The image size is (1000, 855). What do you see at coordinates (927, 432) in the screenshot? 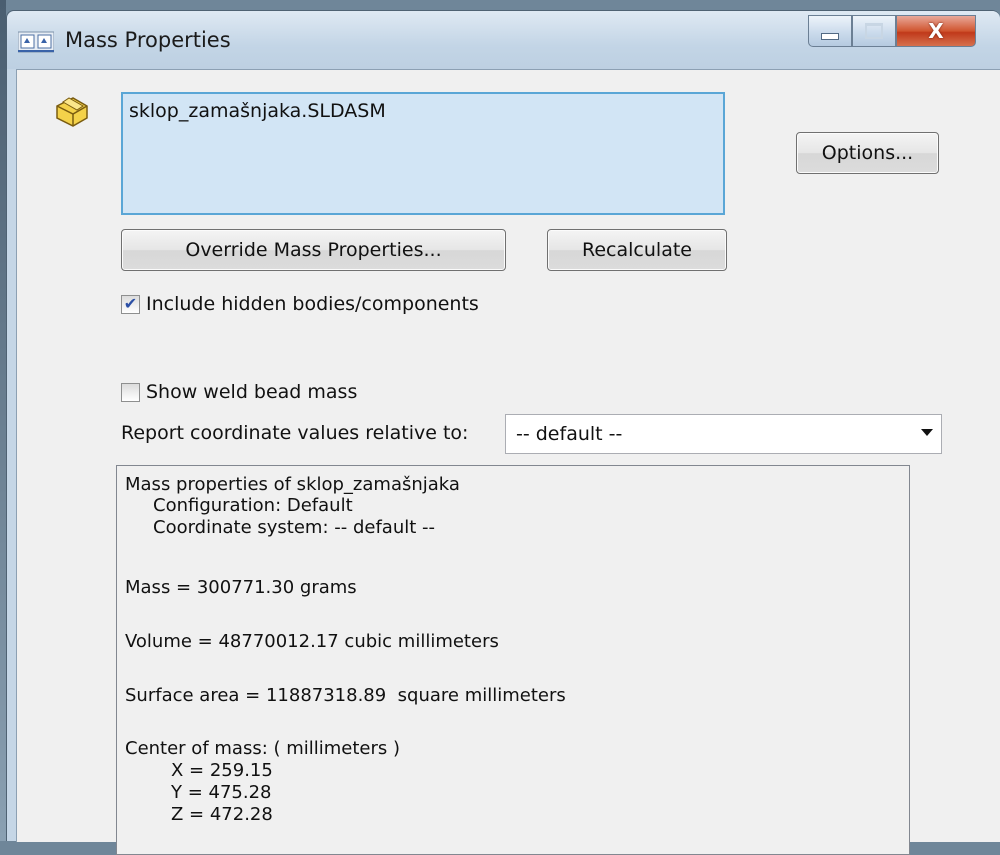
I see `chevron-down-icon` at bounding box center [927, 432].